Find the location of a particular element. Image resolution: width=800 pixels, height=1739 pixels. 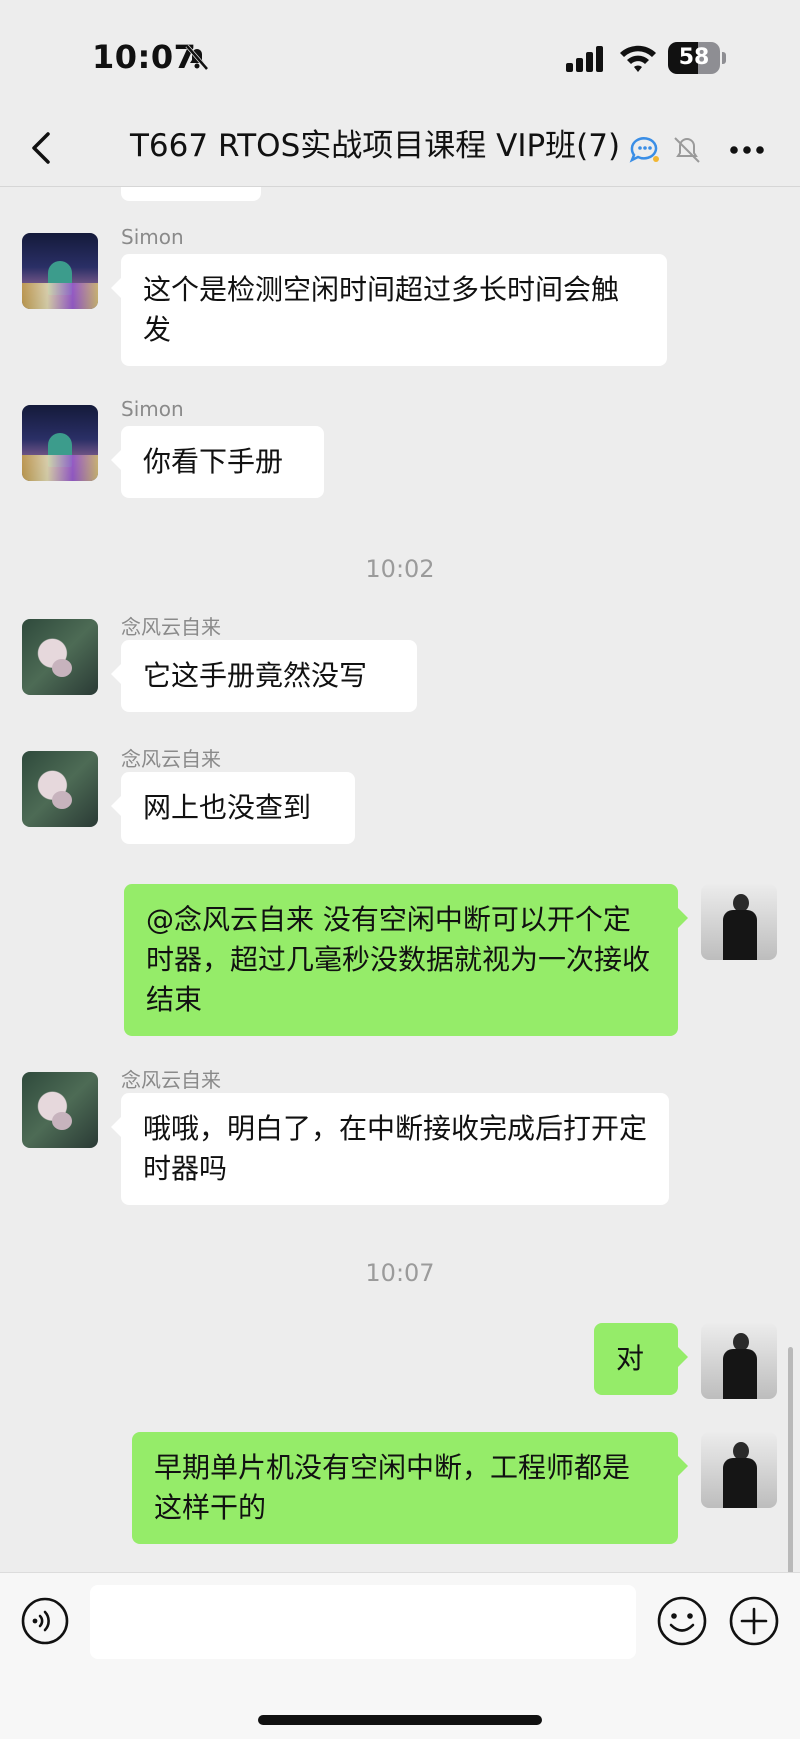

message-bubble: 对 is located at coordinates (641, 1359).